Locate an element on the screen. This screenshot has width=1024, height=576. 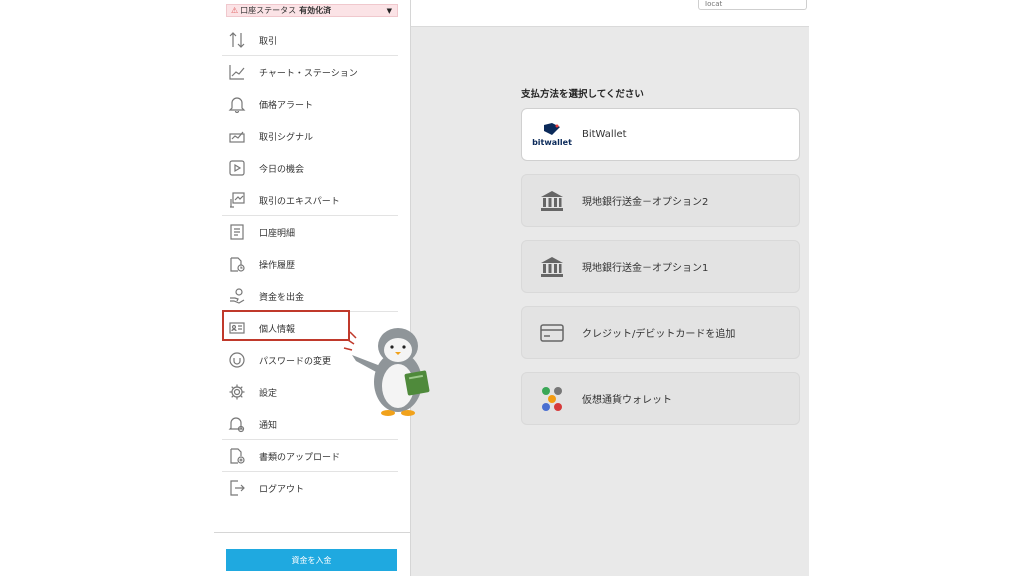
payment-option-label: BitWallet is located at coordinates (604, 134).